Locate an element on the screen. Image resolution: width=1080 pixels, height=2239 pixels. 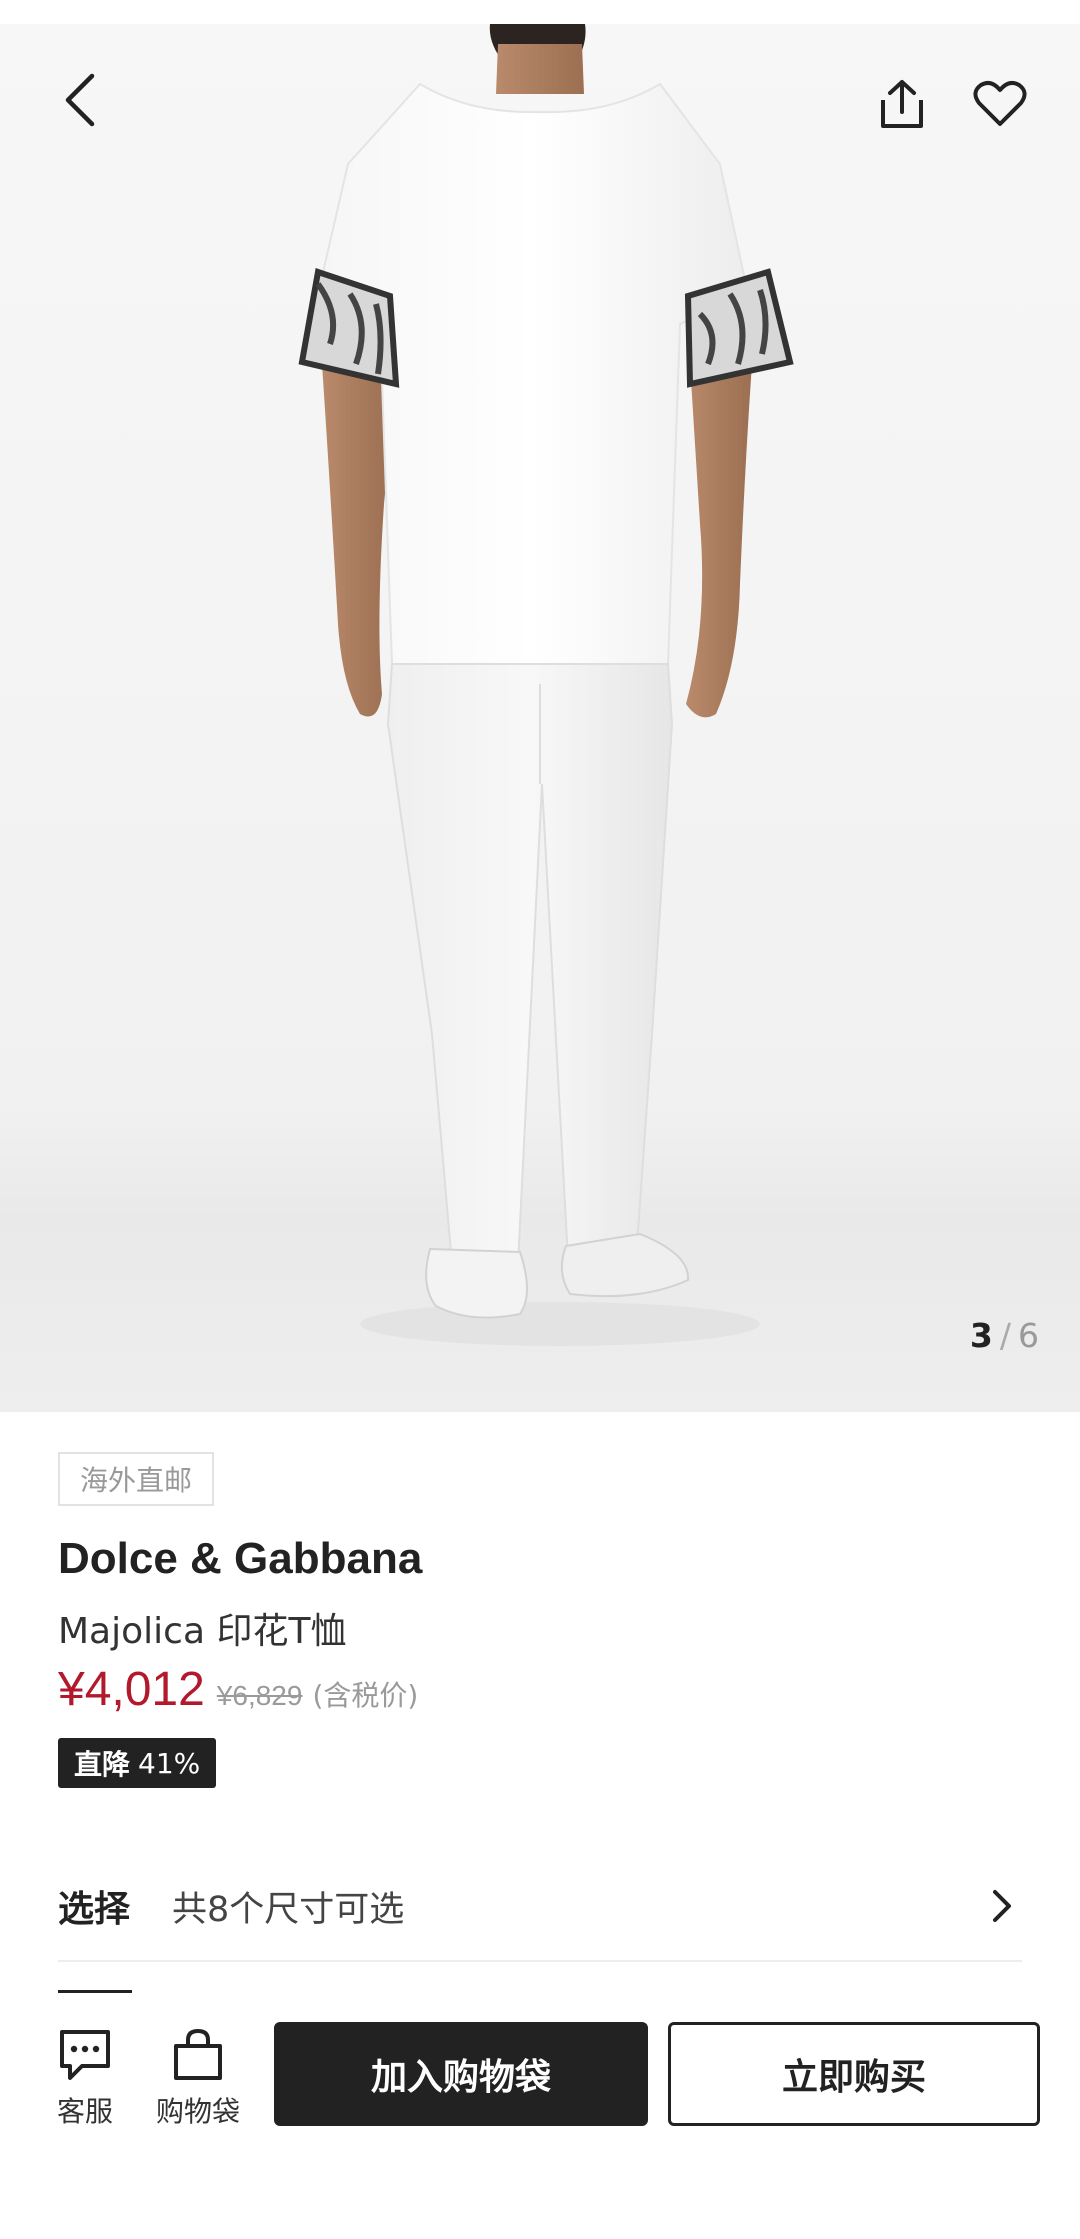
shopping-bag-label: 购物袋 is located at coordinates (197, 2111).